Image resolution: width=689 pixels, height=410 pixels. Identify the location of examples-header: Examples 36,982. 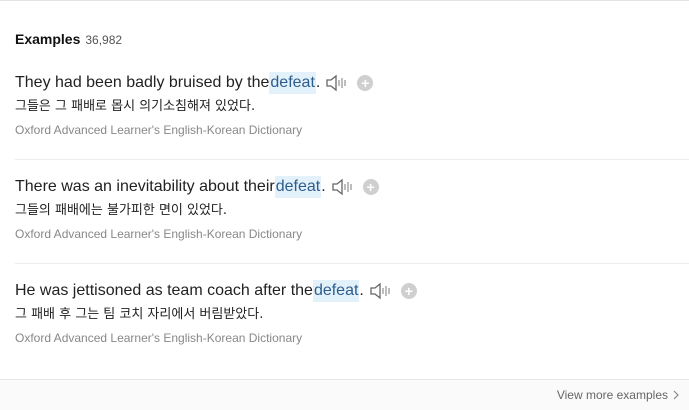
(68, 39).